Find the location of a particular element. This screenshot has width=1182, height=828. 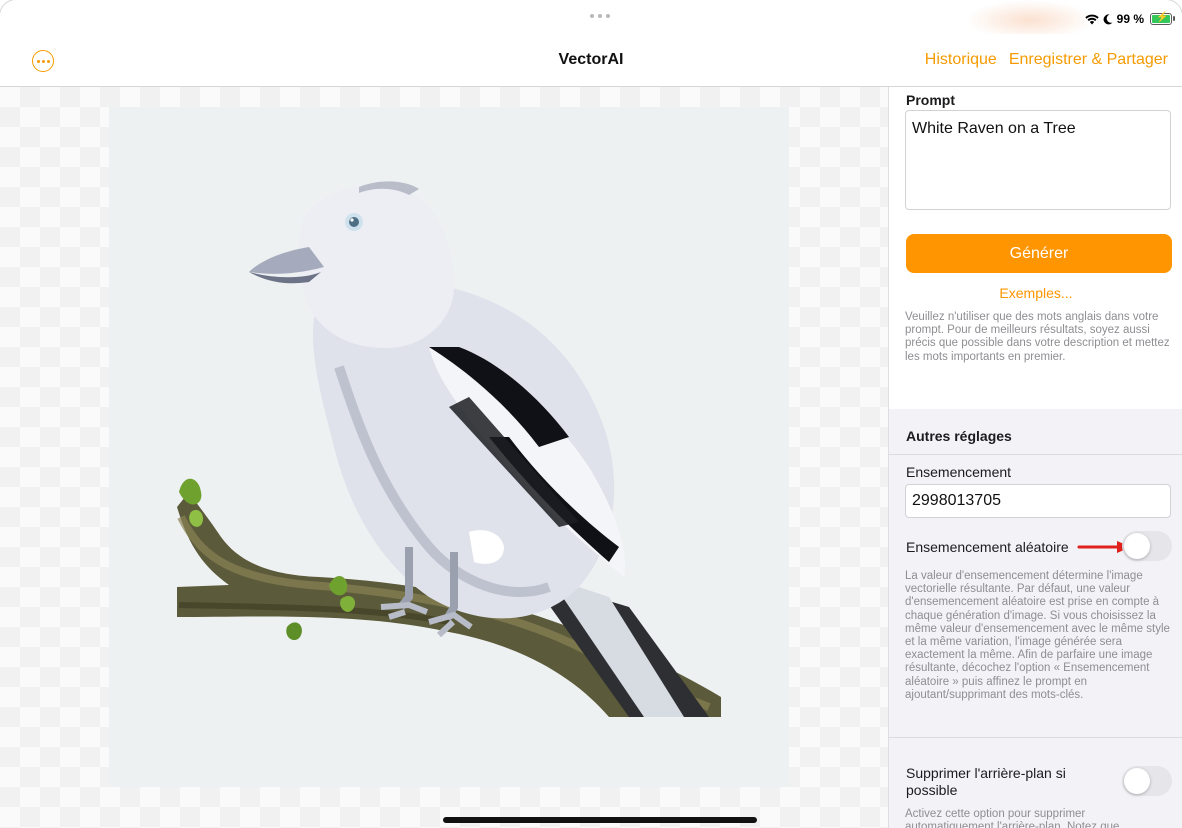

status-bar: 99 % ⚡ is located at coordinates (591, 20).